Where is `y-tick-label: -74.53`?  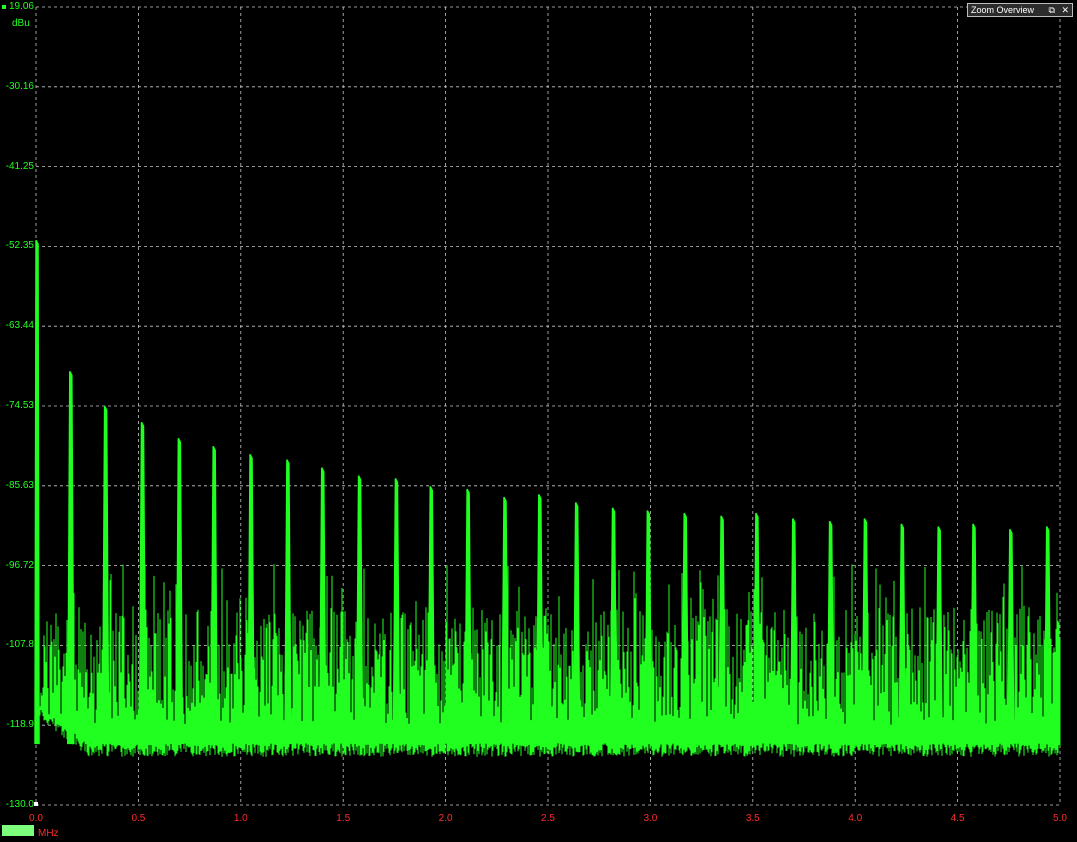
y-tick-label: -74.53 is located at coordinates (19, 405).